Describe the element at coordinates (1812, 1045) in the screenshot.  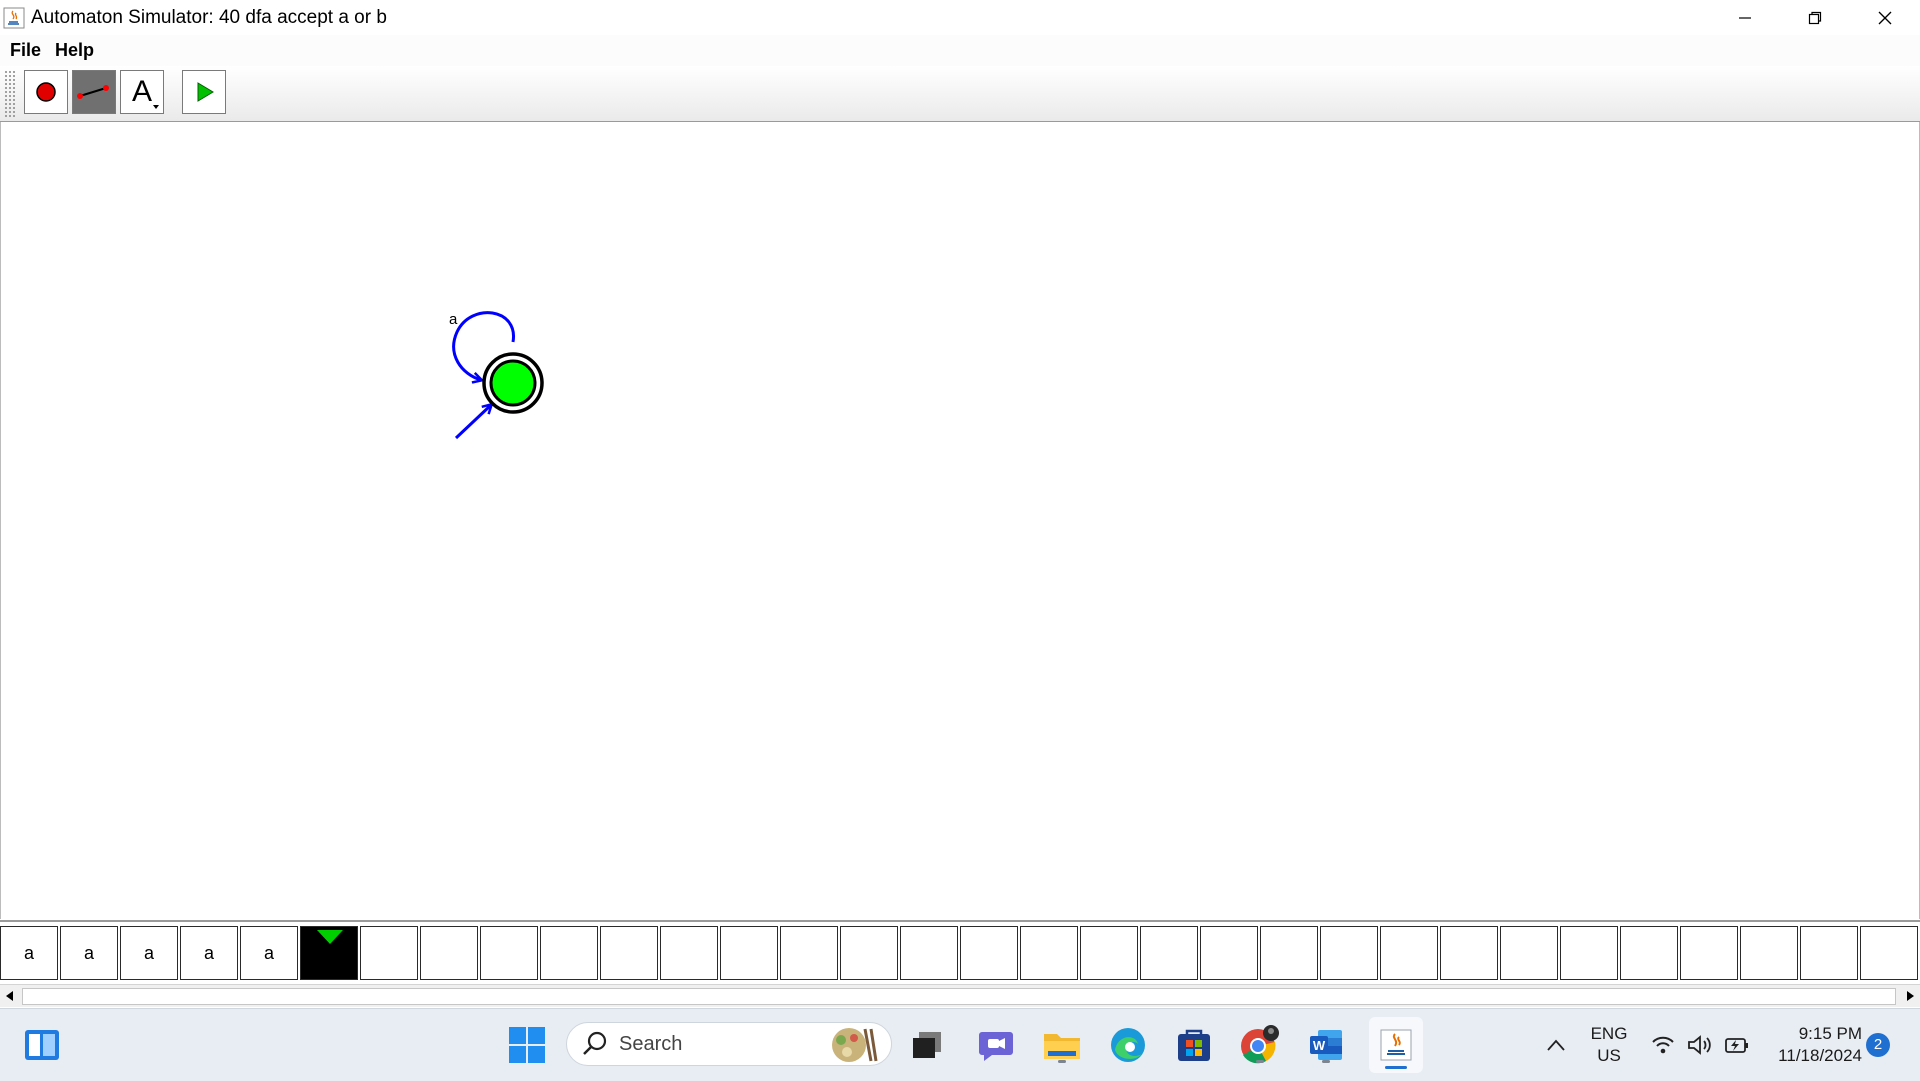
I see `clock: 9:15 PM 11/18/2024` at that location.